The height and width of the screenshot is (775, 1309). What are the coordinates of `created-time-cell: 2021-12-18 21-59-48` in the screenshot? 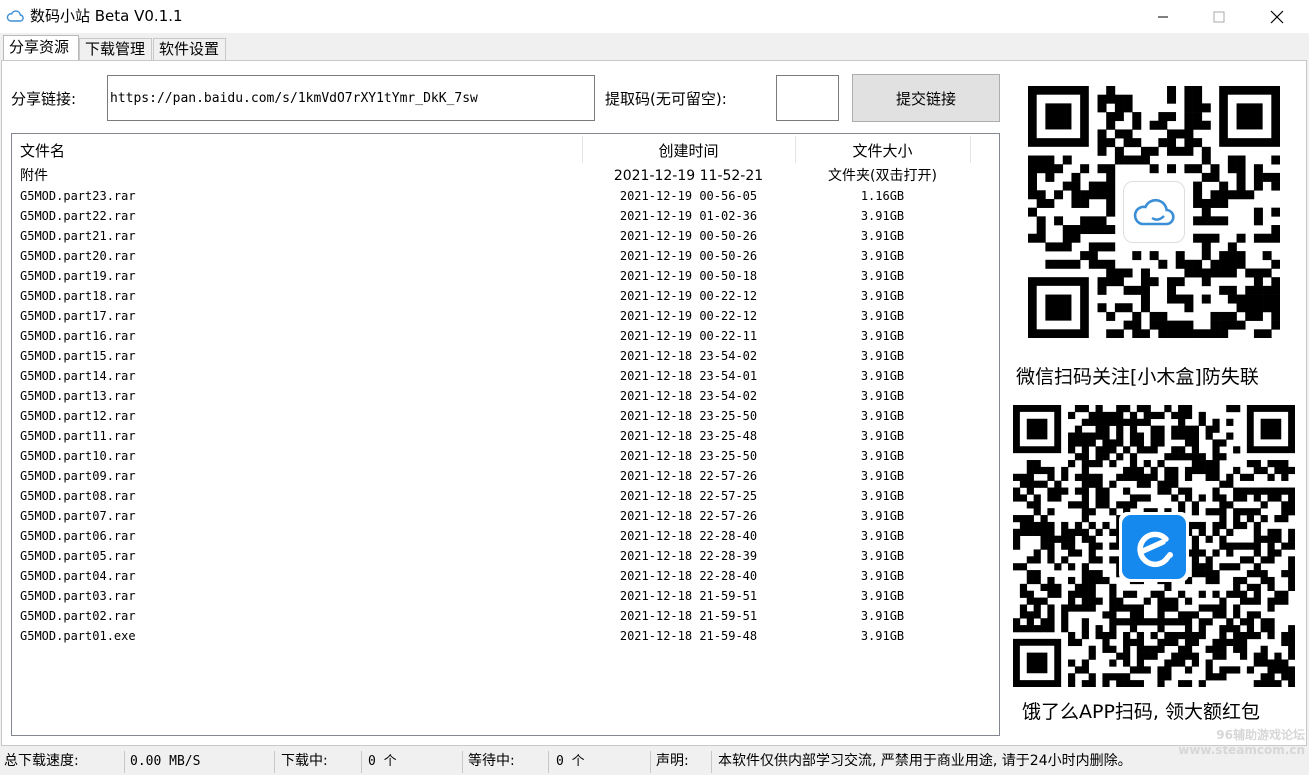 It's located at (688, 636).